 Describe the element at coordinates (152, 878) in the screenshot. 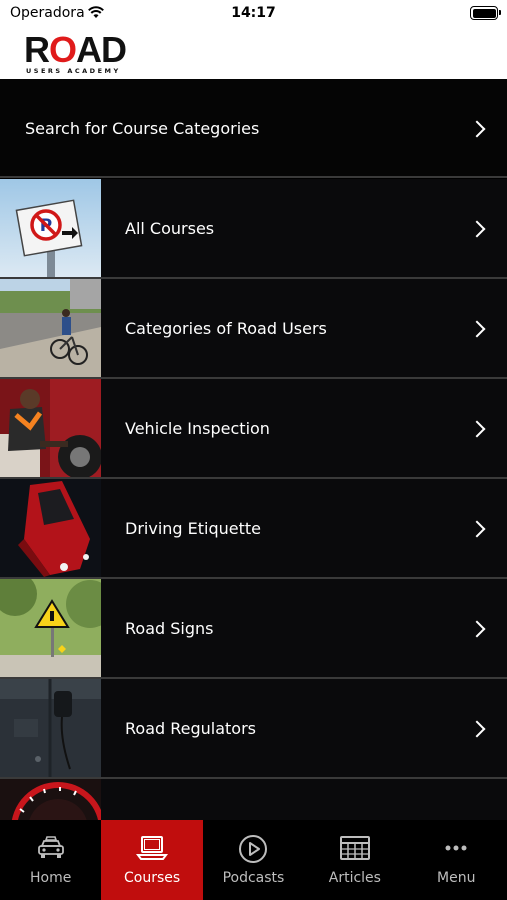

I see `tab-label: Courses` at that location.